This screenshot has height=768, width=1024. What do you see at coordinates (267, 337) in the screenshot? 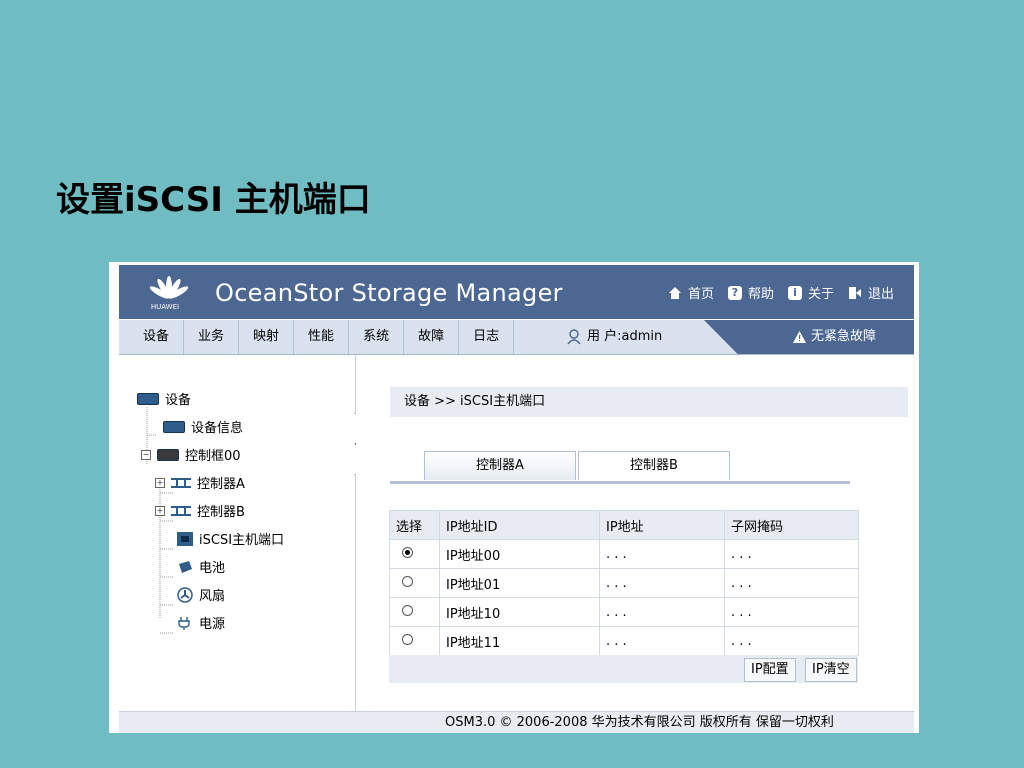
I see `menu-mapping: 映射` at bounding box center [267, 337].